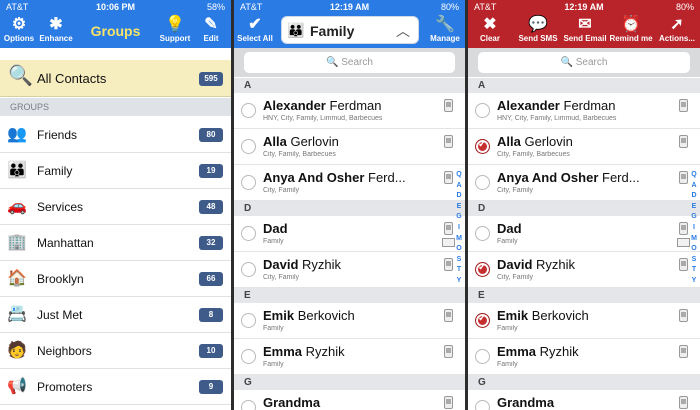 The image size is (700, 410). Describe the element at coordinates (19, 31) in the screenshot. I see `options-button: ⚙ Options` at that location.